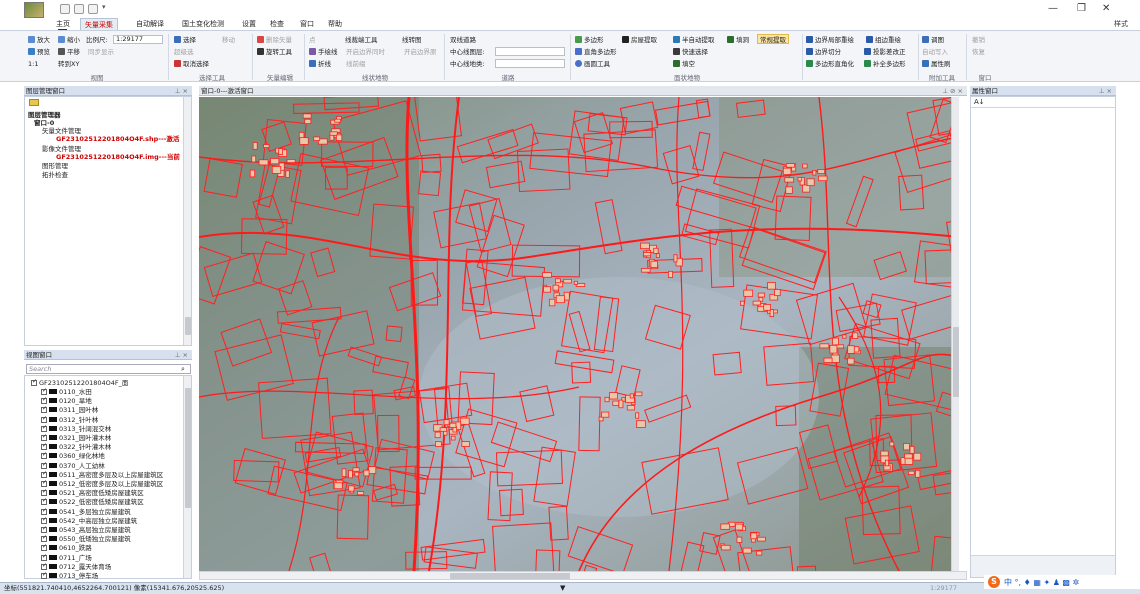 The height and width of the screenshot is (594, 1140). What do you see at coordinates (191, 64) in the screenshot?
I see `cancel-select-button: 取消选择` at bounding box center [191, 64].